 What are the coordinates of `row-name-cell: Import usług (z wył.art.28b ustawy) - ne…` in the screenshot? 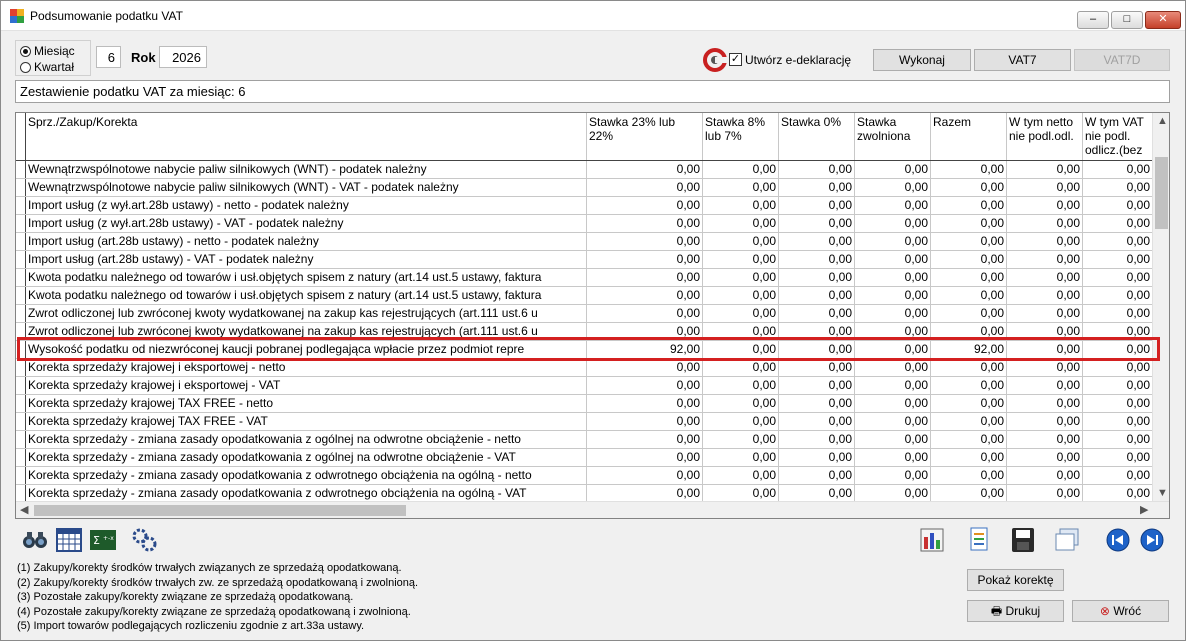 It's located at (306, 205).